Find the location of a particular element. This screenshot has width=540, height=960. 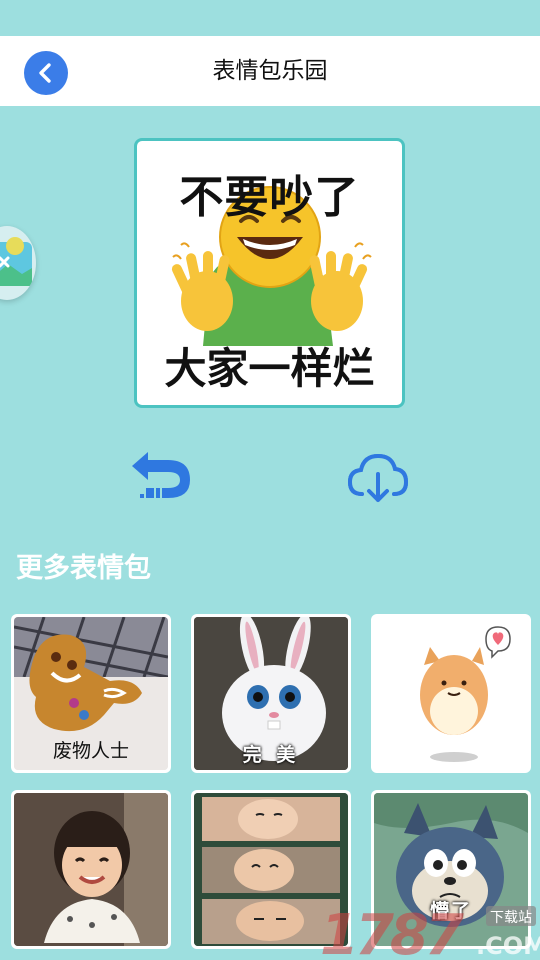

watermark-domain: .COM is located at coordinates (508, 946).